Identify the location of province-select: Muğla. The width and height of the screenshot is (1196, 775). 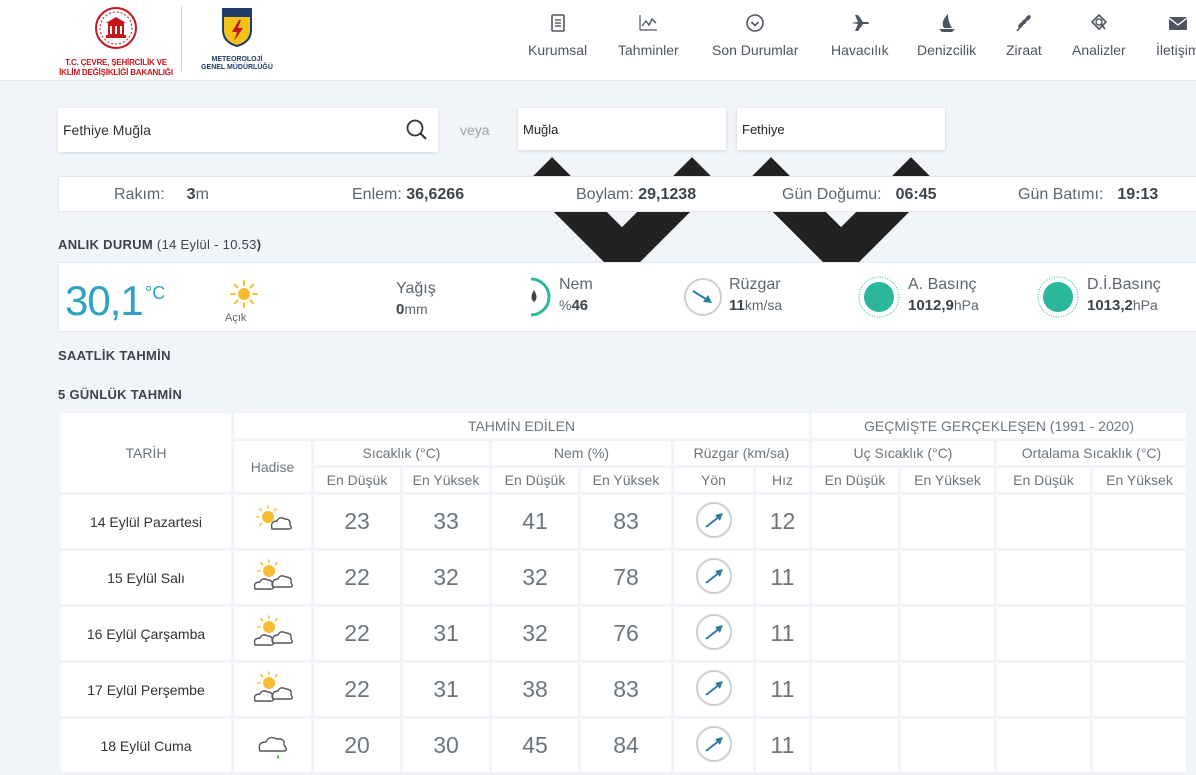
(622, 194).